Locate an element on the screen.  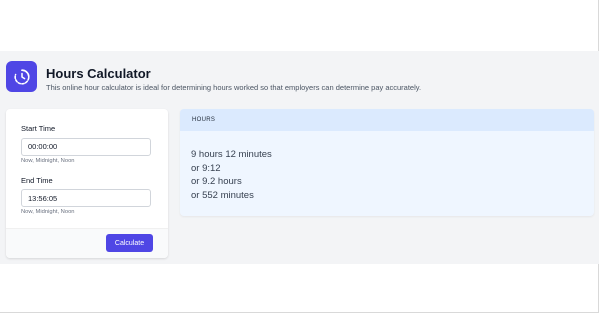
start-noon-link: Noon is located at coordinates (68, 161).